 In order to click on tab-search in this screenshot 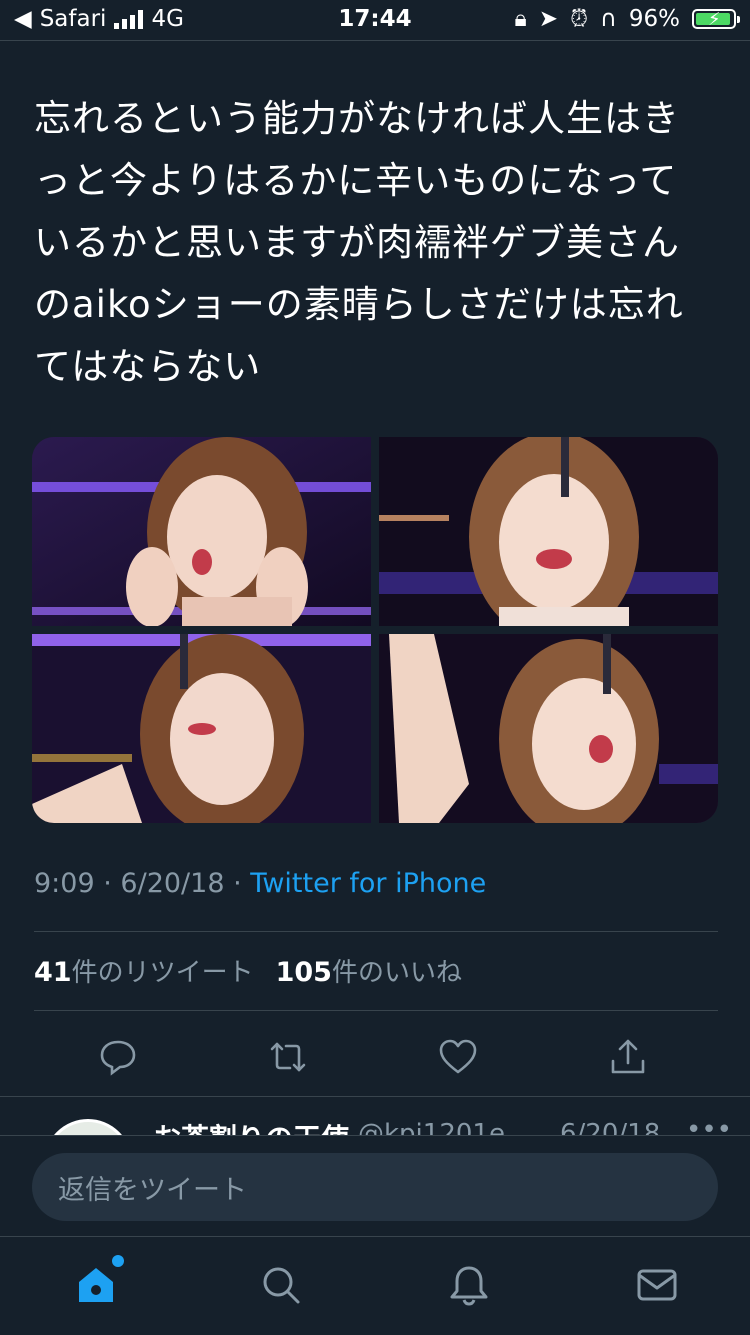, I will do `click(281, 1285)`.